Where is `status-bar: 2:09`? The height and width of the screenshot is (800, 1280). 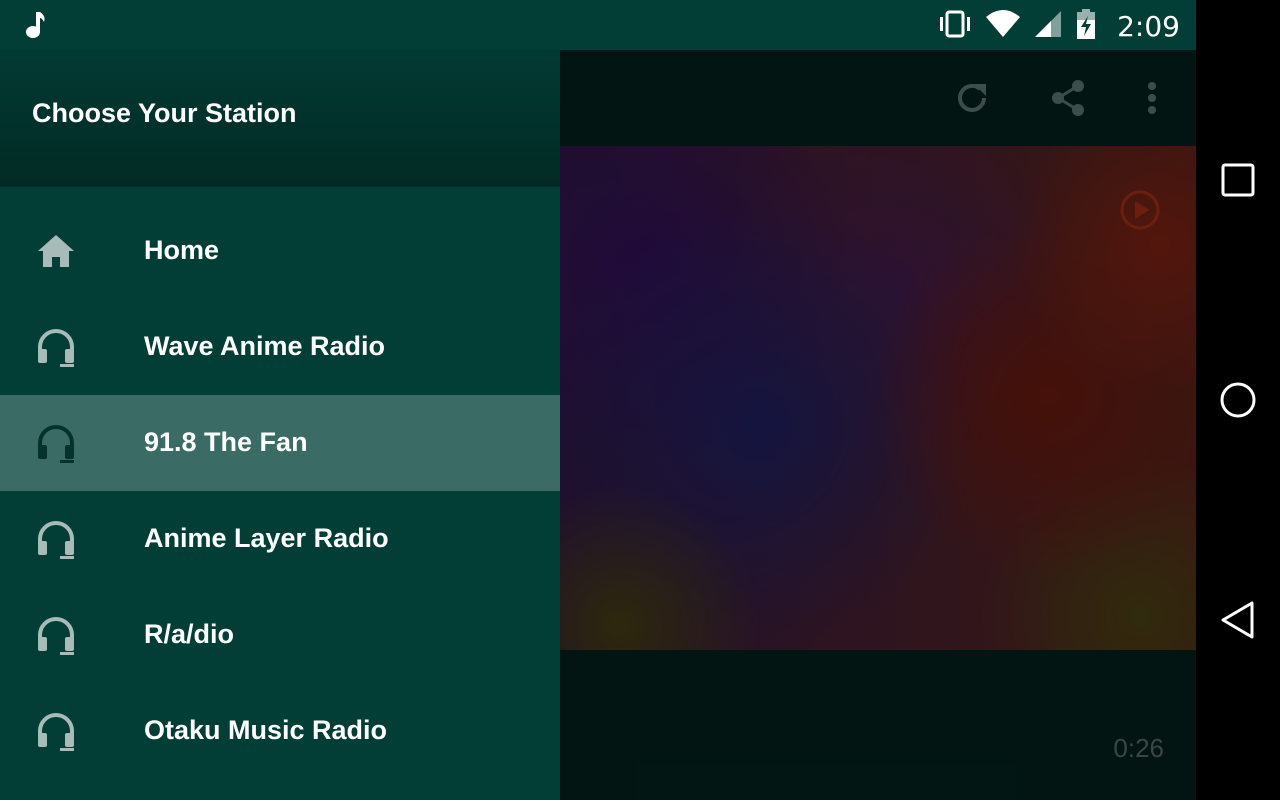 status-bar: 2:09 is located at coordinates (598, 25).